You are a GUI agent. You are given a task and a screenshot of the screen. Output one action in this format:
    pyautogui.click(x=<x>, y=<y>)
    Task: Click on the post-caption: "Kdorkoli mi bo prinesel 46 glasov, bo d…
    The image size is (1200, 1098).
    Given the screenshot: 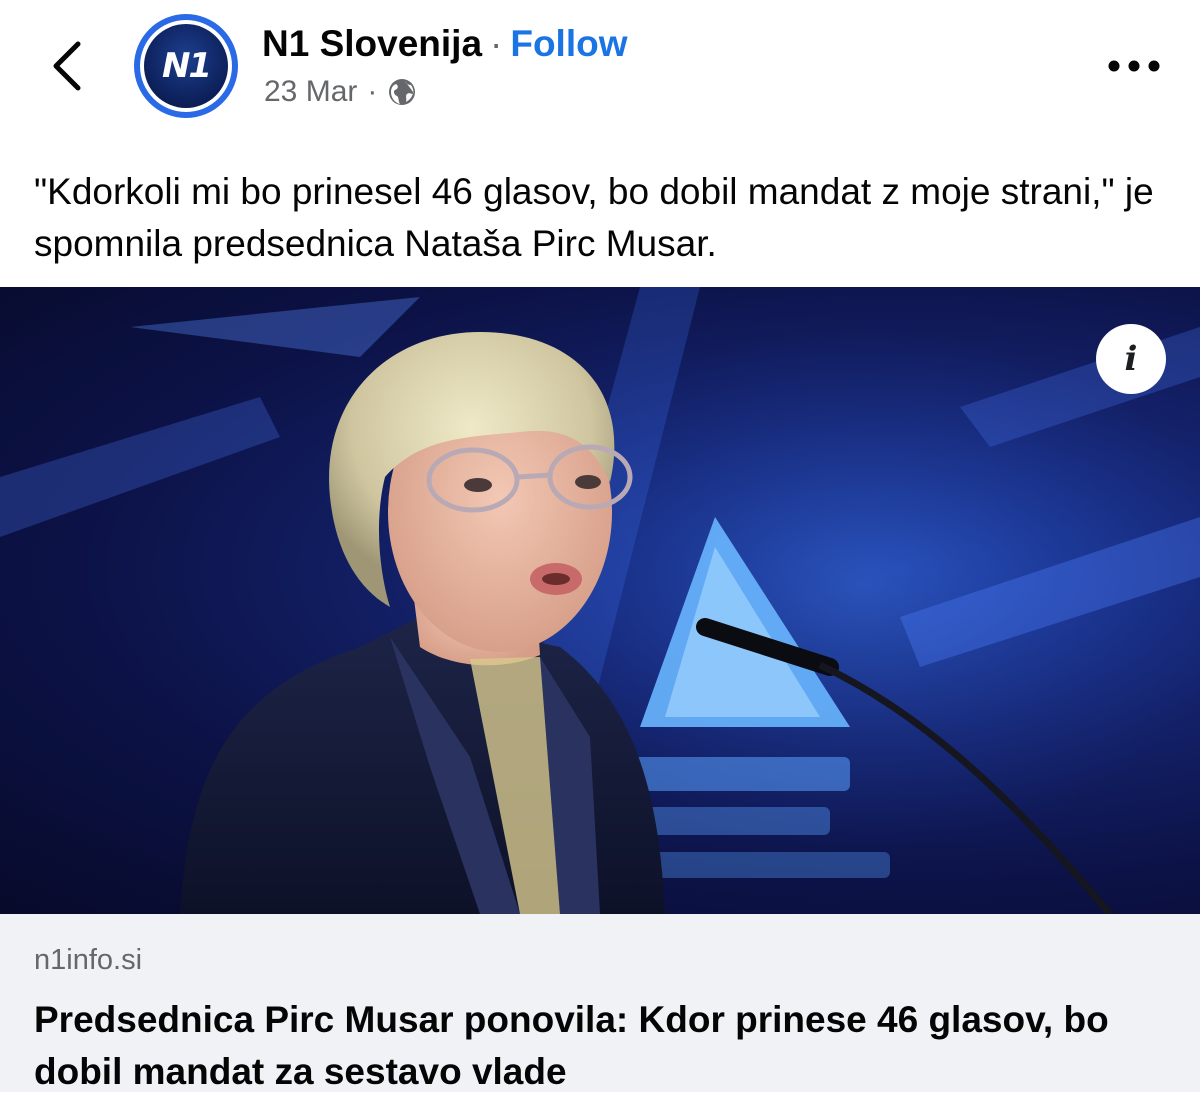 What is the action you would take?
    pyautogui.click(x=594, y=217)
    